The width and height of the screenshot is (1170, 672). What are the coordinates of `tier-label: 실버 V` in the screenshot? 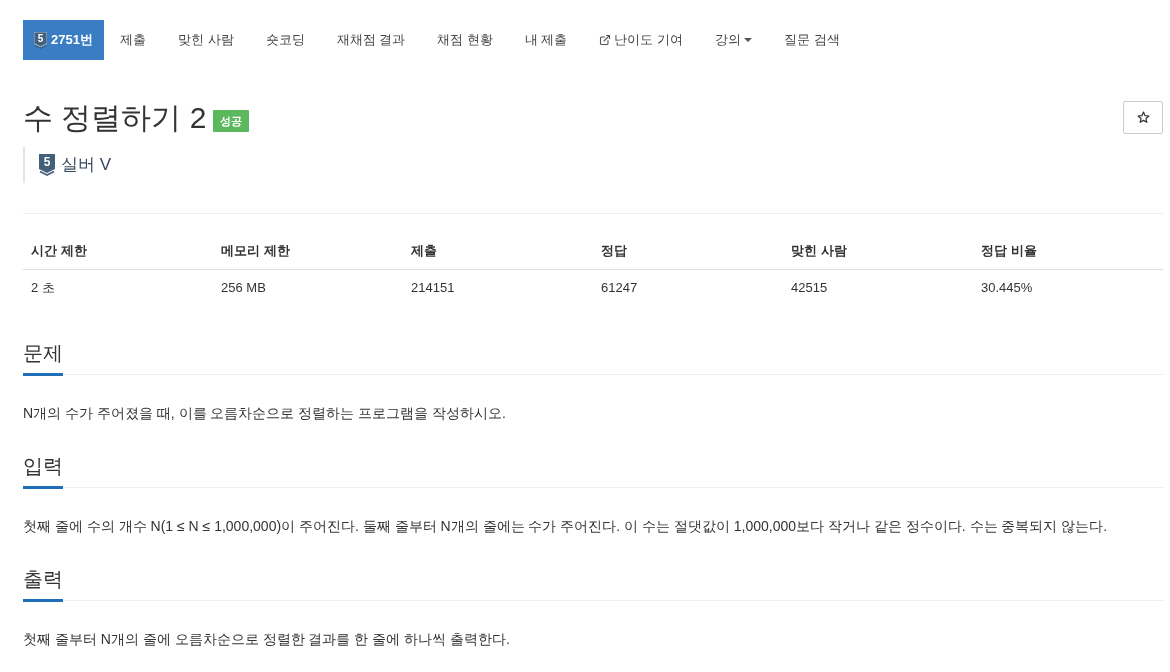 It's located at (86, 165).